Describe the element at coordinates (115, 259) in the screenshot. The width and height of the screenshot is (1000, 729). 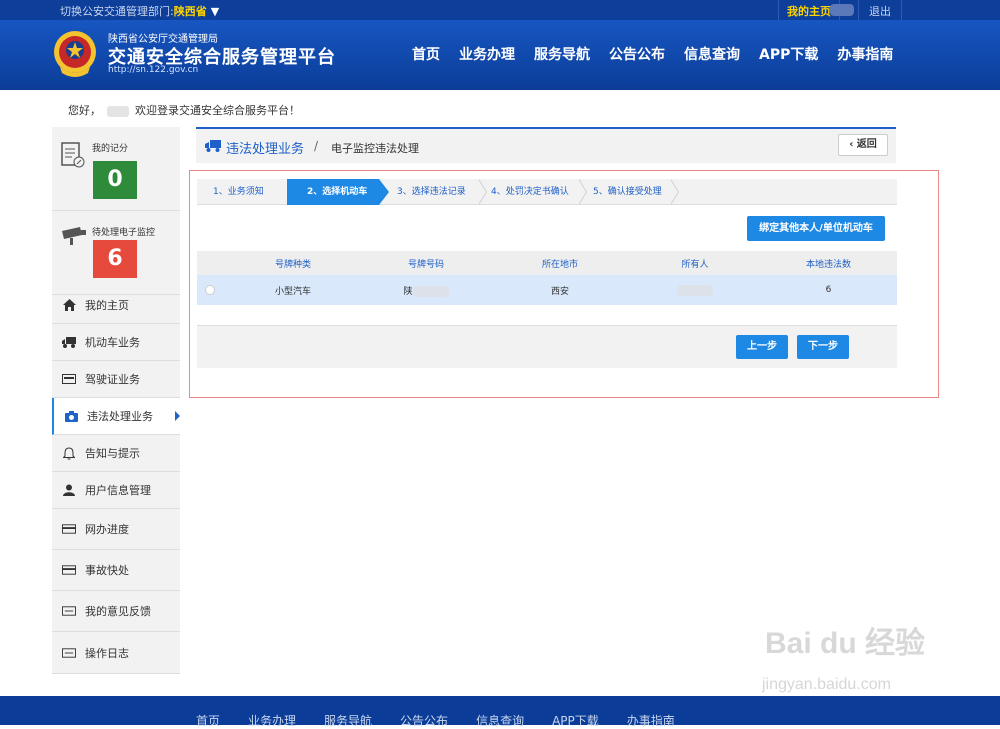
I see `monitor-value: 6` at that location.